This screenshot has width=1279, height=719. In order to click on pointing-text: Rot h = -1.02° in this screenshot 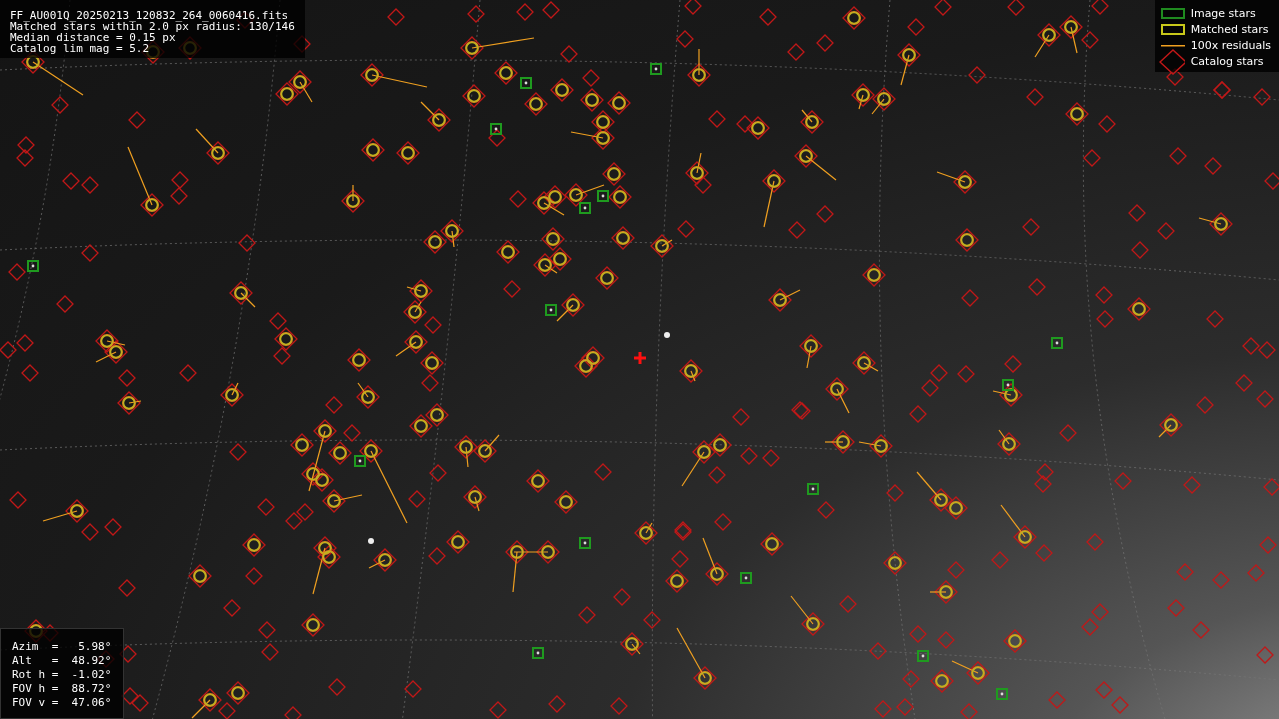, I will do `click(62, 674)`.